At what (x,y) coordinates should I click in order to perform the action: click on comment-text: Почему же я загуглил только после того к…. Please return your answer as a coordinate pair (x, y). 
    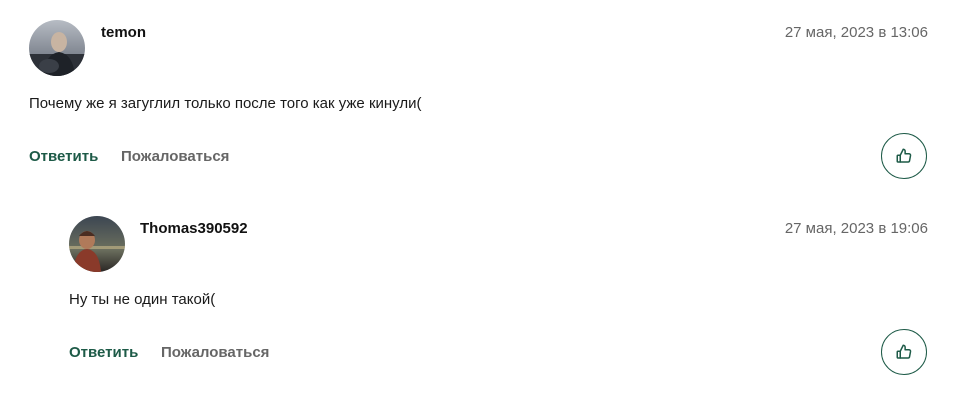
    Looking at the image, I should click on (225, 103).